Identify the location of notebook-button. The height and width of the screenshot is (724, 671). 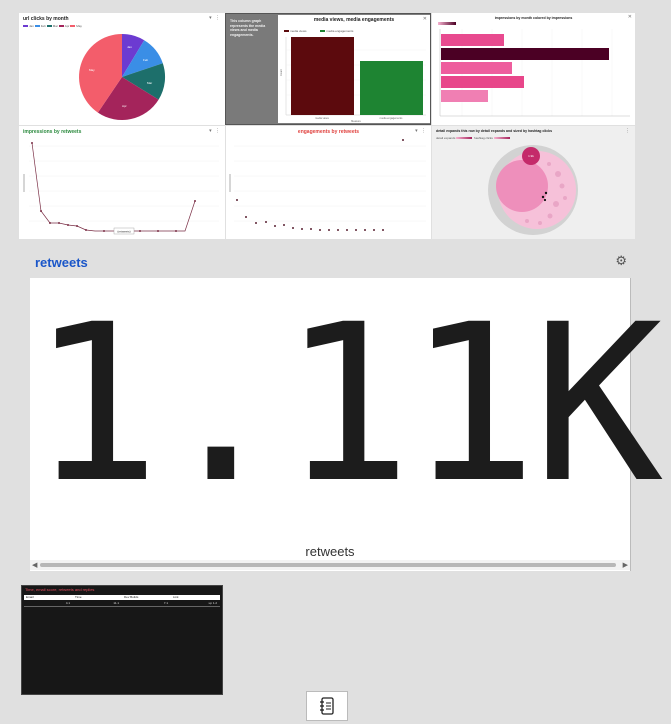
(327, 706).